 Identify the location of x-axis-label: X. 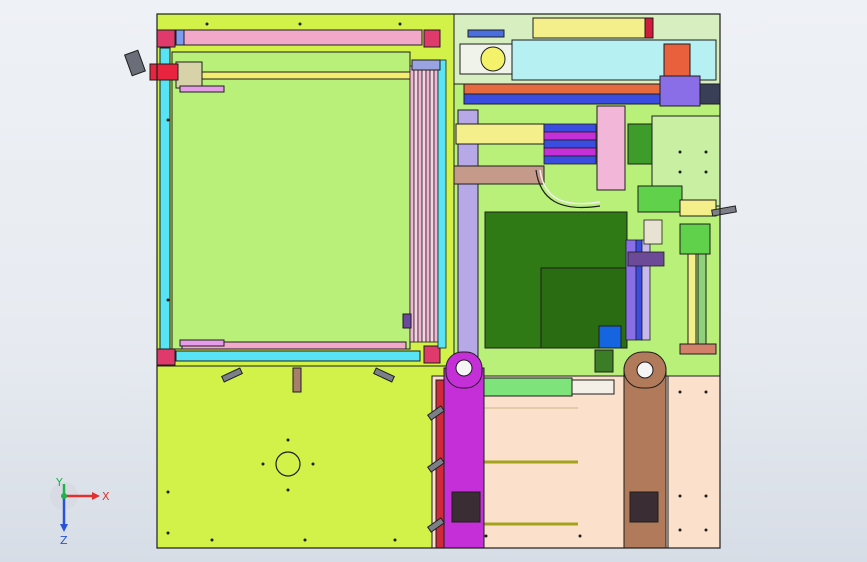
(106, 496).